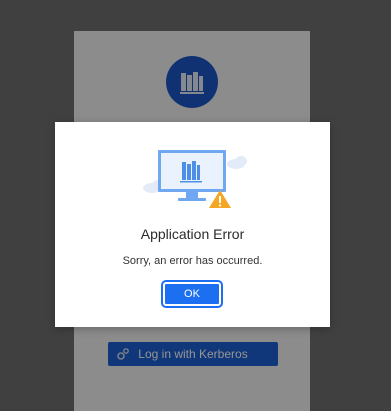 This screenshot has height=411, width=391. I want to click on ok-button: OK, so click(192, 294).